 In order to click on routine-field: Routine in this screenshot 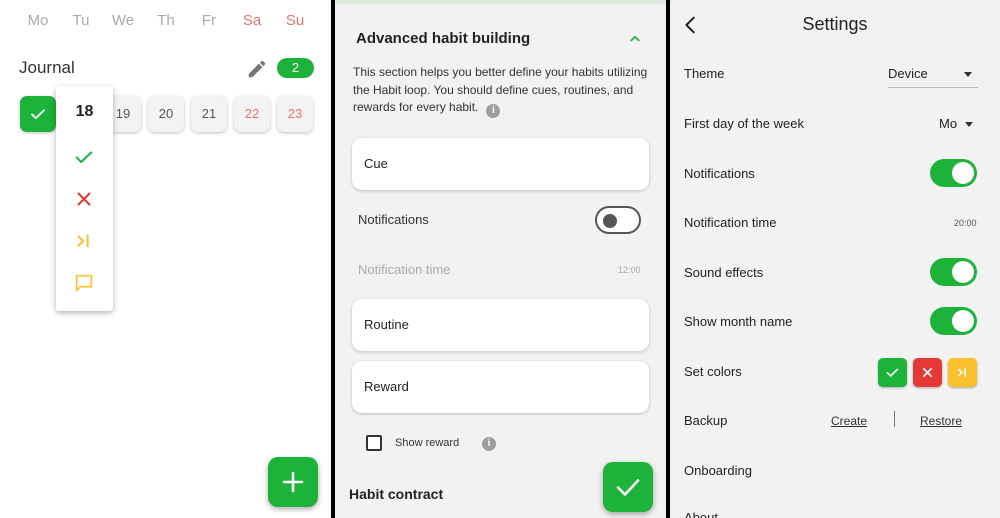, I will do `click(500, 325)`.